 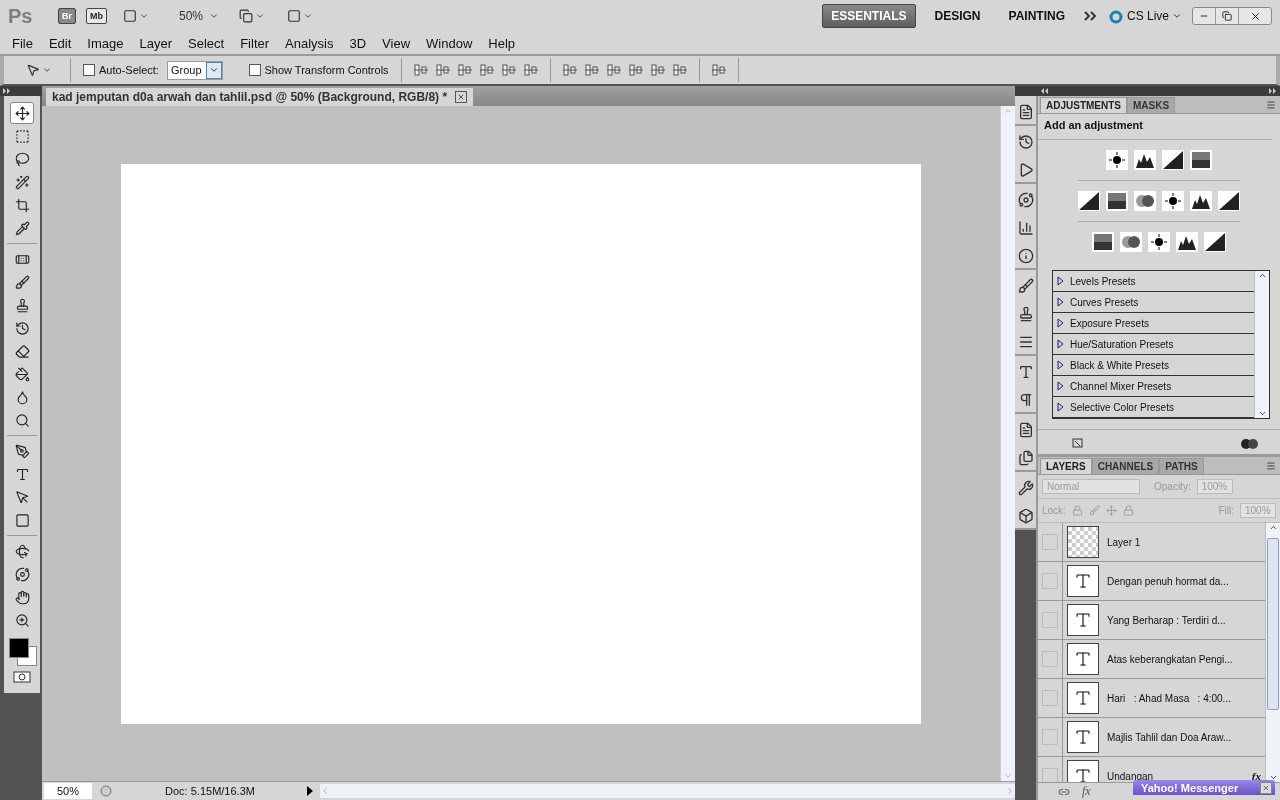 What do you see at coordinates (1036, 16) in the screenshot?
I see `workspace-button: PAINTING` at bounding box center [1036, 16].